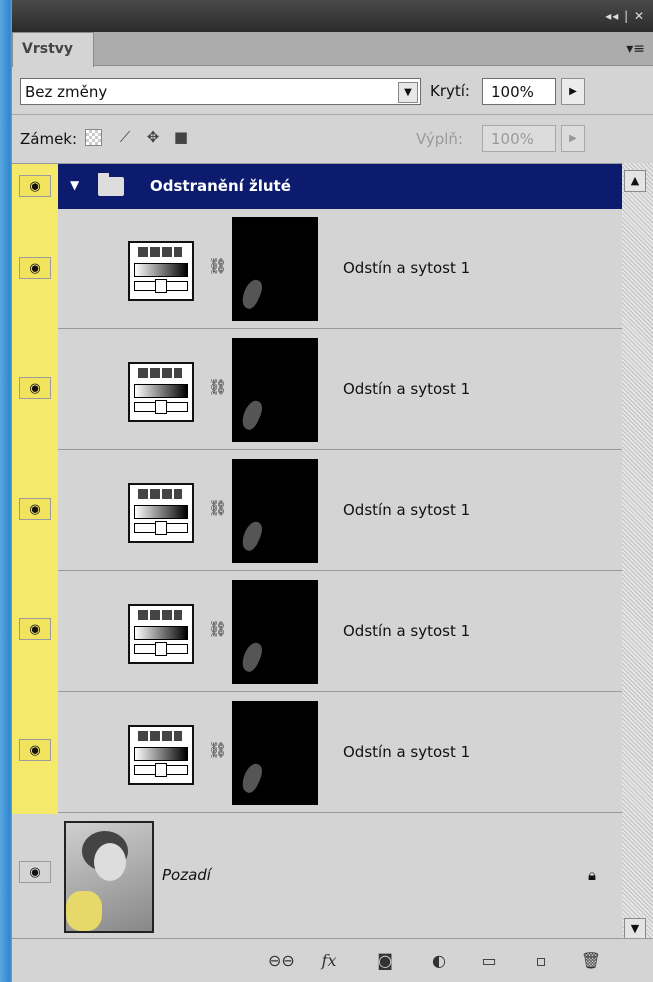 Image resolution: width=653 pixels, height=982 pixels. Describe the element at coordinates (439, 139) in the screenshot. I see `fill-label: Výplň:` at that location.